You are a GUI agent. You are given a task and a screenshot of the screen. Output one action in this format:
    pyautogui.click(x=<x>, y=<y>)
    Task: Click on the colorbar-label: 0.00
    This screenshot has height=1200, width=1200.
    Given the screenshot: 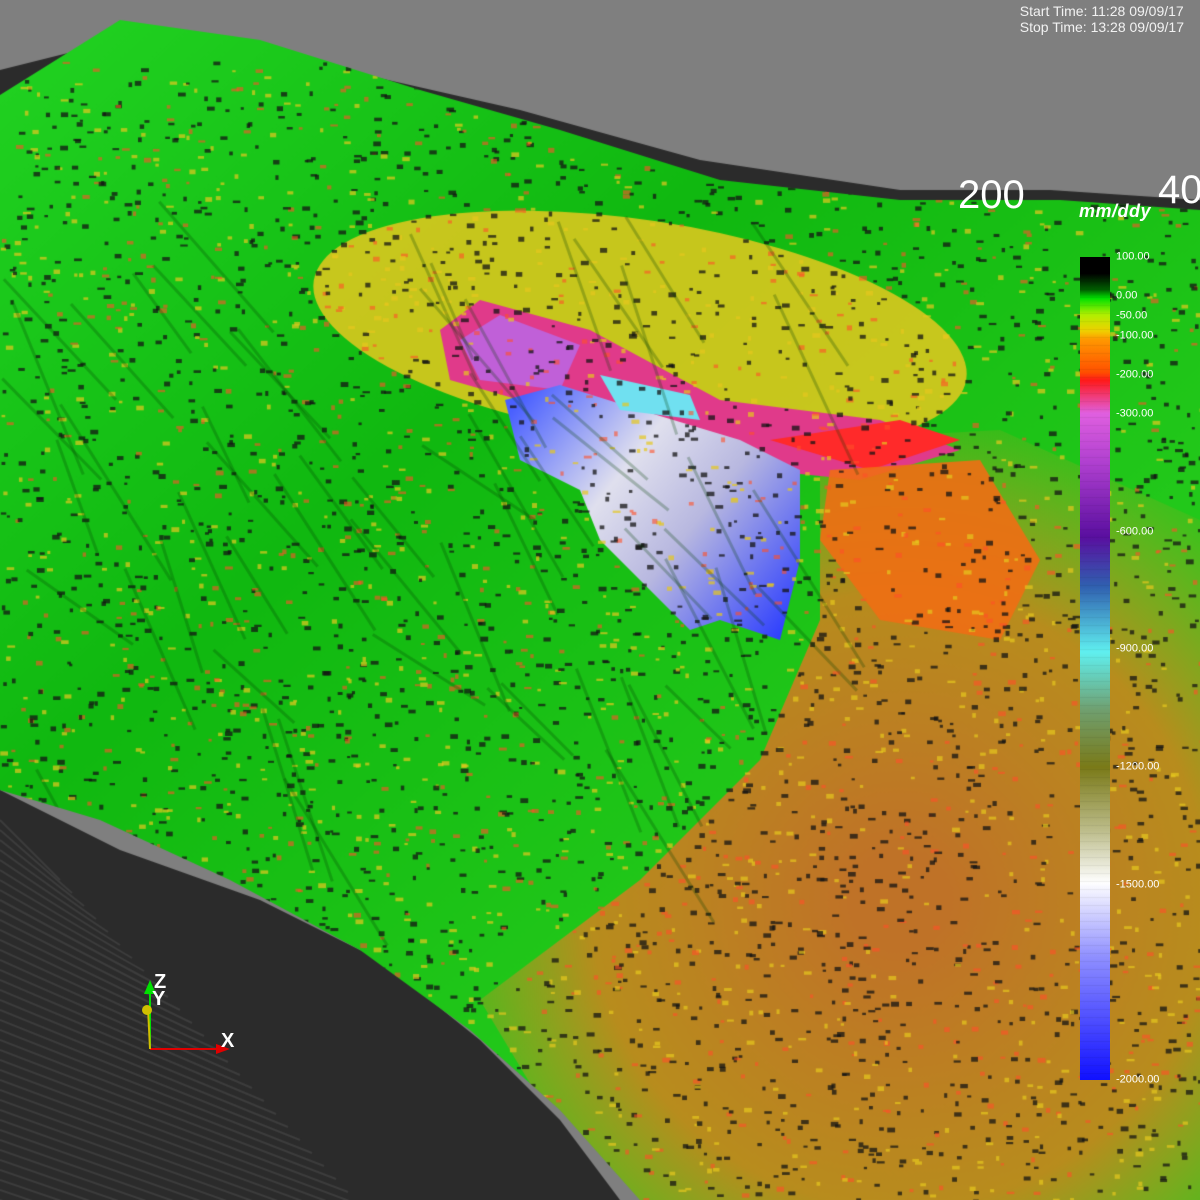 What is the action you would take?
    pyautogui.click(x=1127, y=295)
    